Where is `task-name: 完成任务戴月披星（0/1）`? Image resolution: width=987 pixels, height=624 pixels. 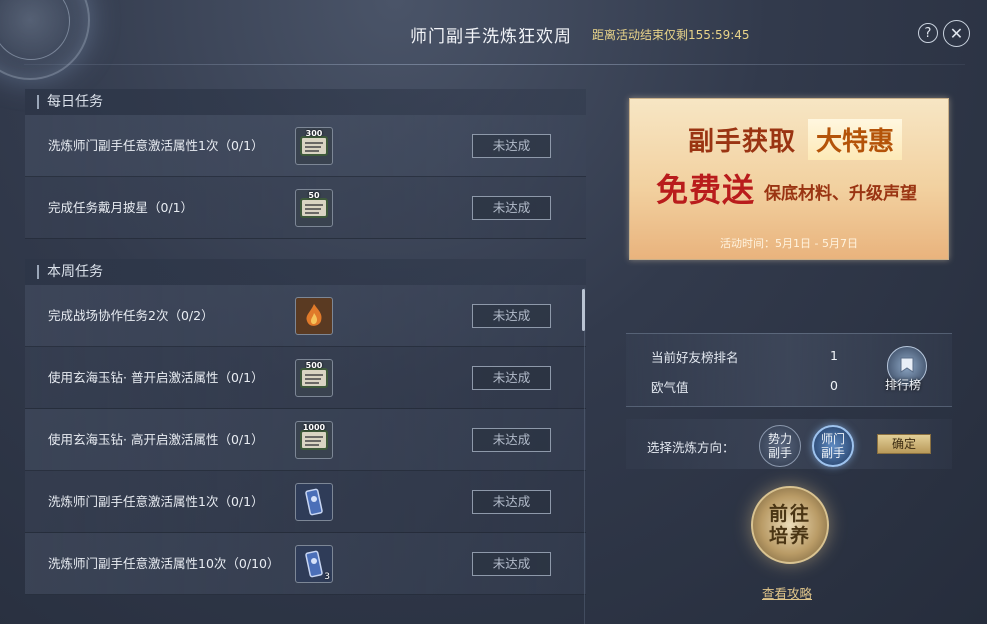 task-name: 完成任务戴月披星（0/1） is located at coordinates (121, 207).